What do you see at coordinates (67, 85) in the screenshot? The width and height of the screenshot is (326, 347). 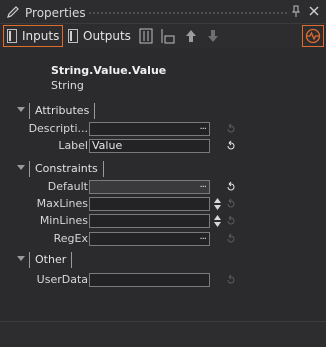 I see `node-type: String` at bounding box center [67, 85].